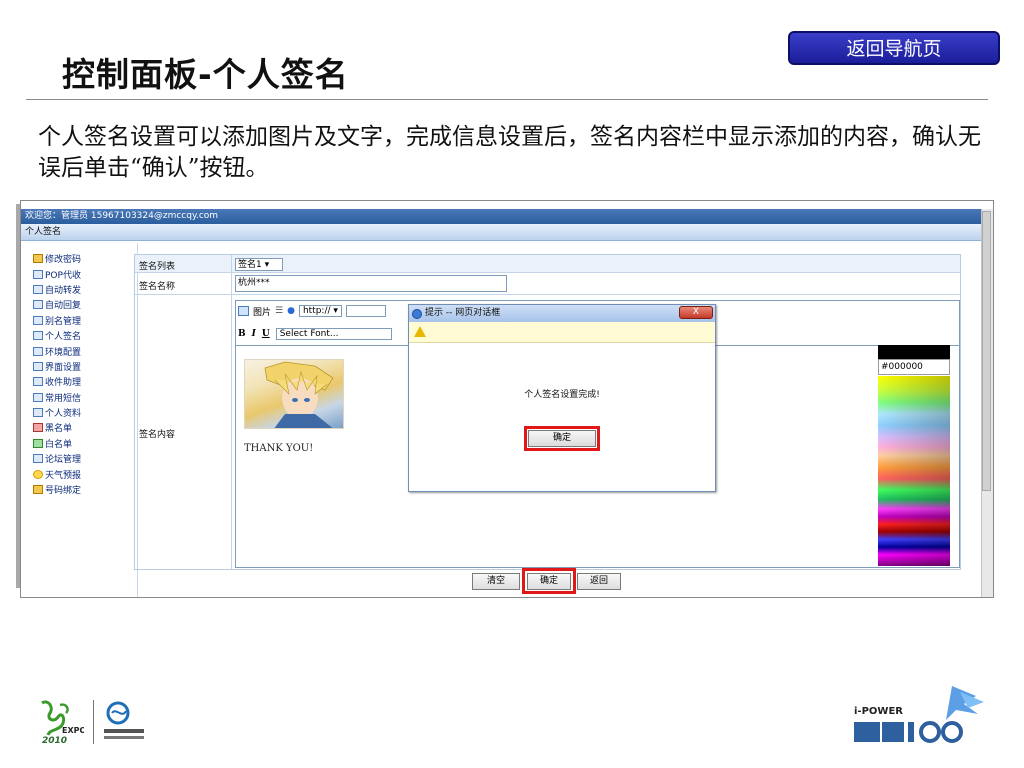  Describe the element at coordinates (38, 305) in the screenshot. I see `reply-icon` at that location.